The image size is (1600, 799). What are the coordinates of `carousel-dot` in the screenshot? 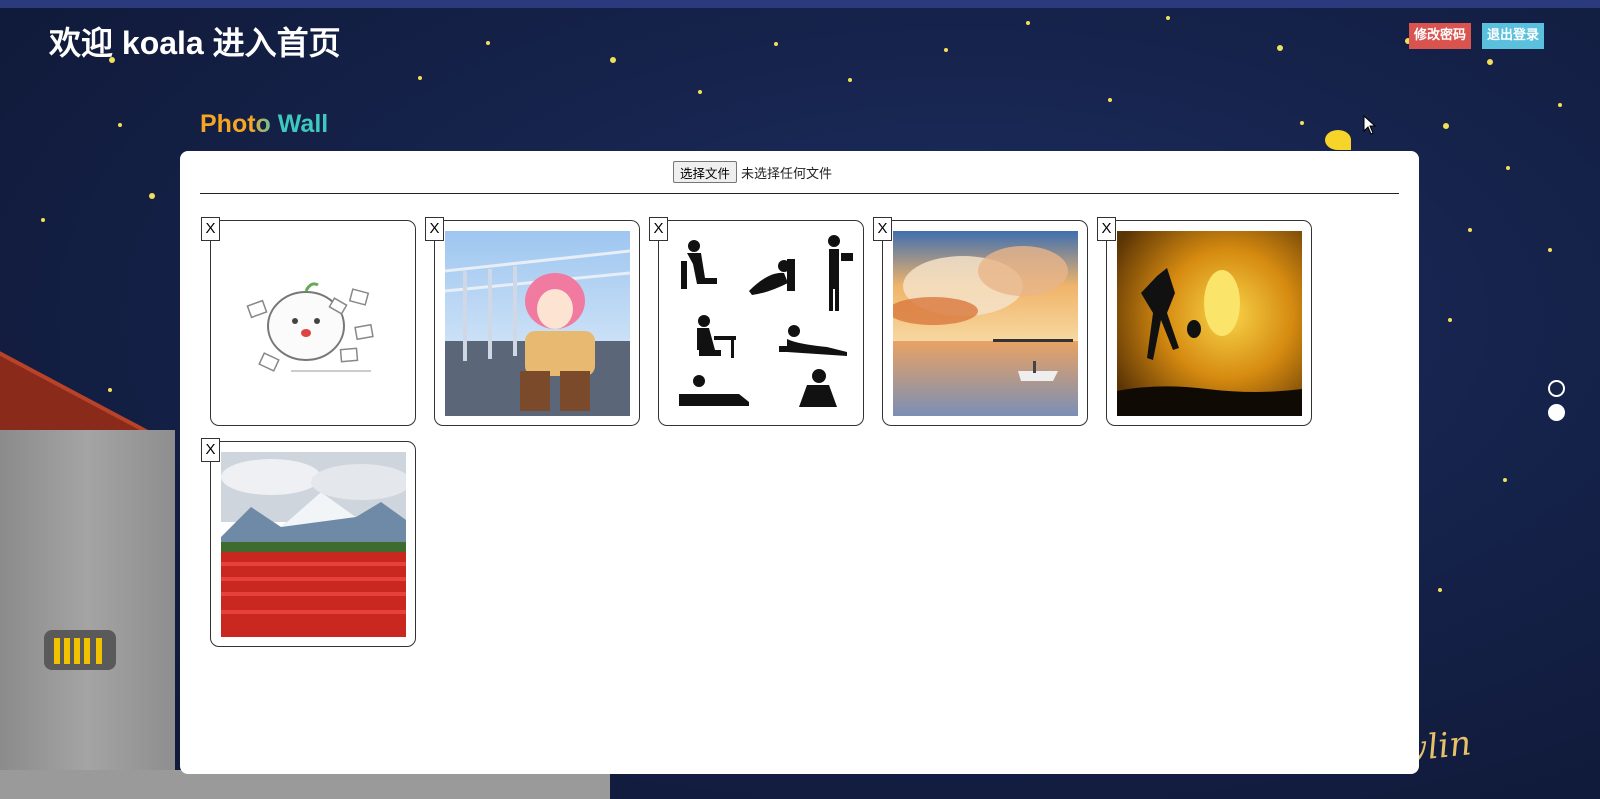 It's located at (1556, 388).